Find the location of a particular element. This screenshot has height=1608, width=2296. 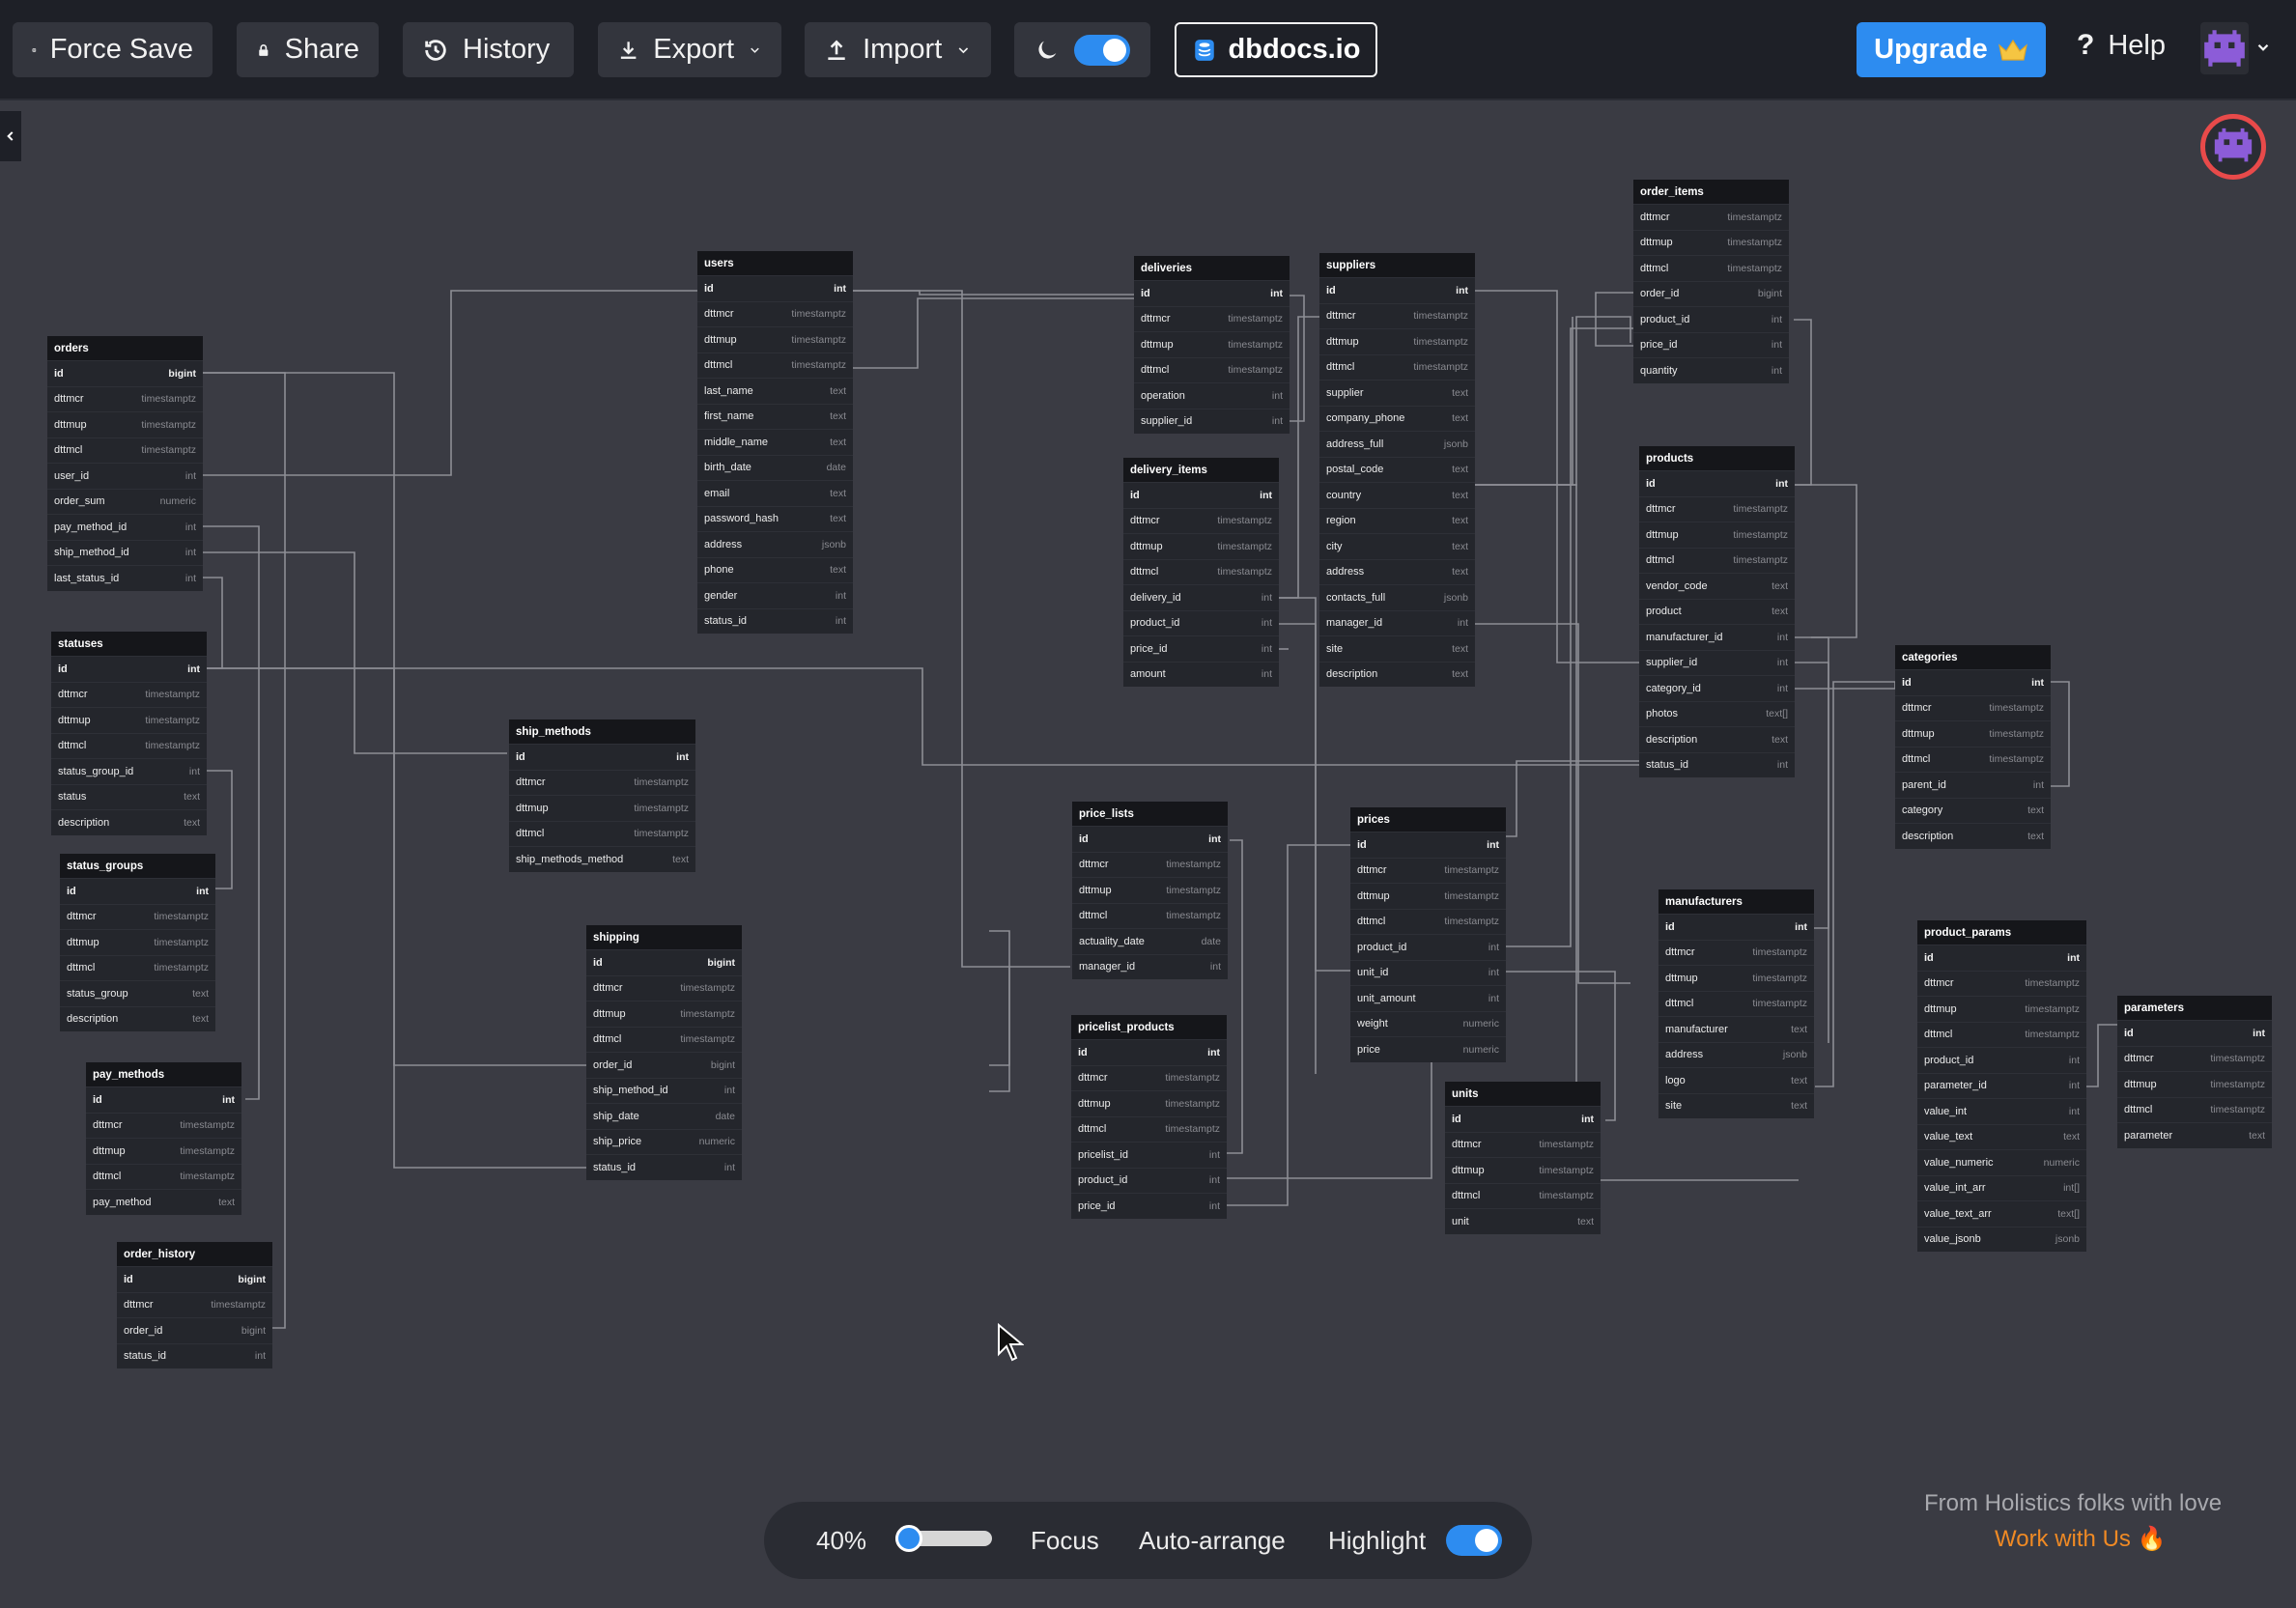

table-column: ship_methods_method text is located at coordinates (602, 859).